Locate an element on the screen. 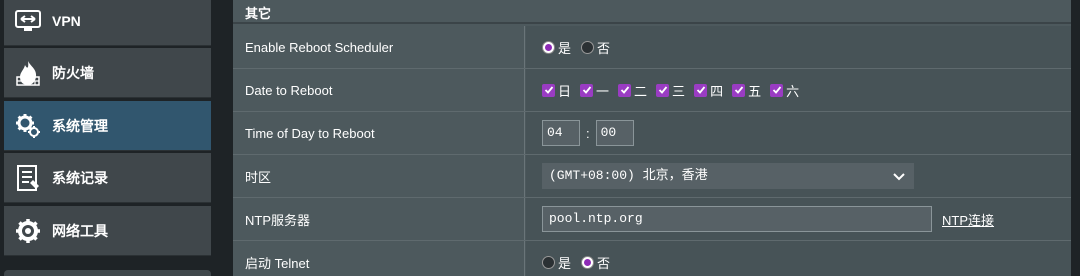 This screenshot has width=1080, height=276. date-to-reboot-label: Date to Reboot is located at coordinates (379, 90).